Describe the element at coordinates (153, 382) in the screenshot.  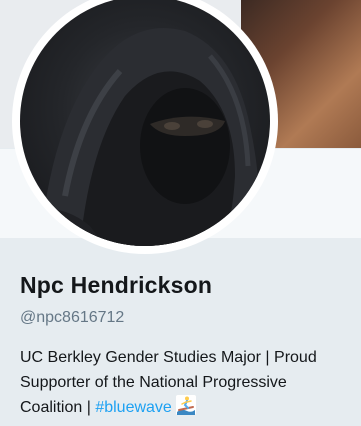
I see `bio-line-2: Supporter of the National Progressive` at that location.